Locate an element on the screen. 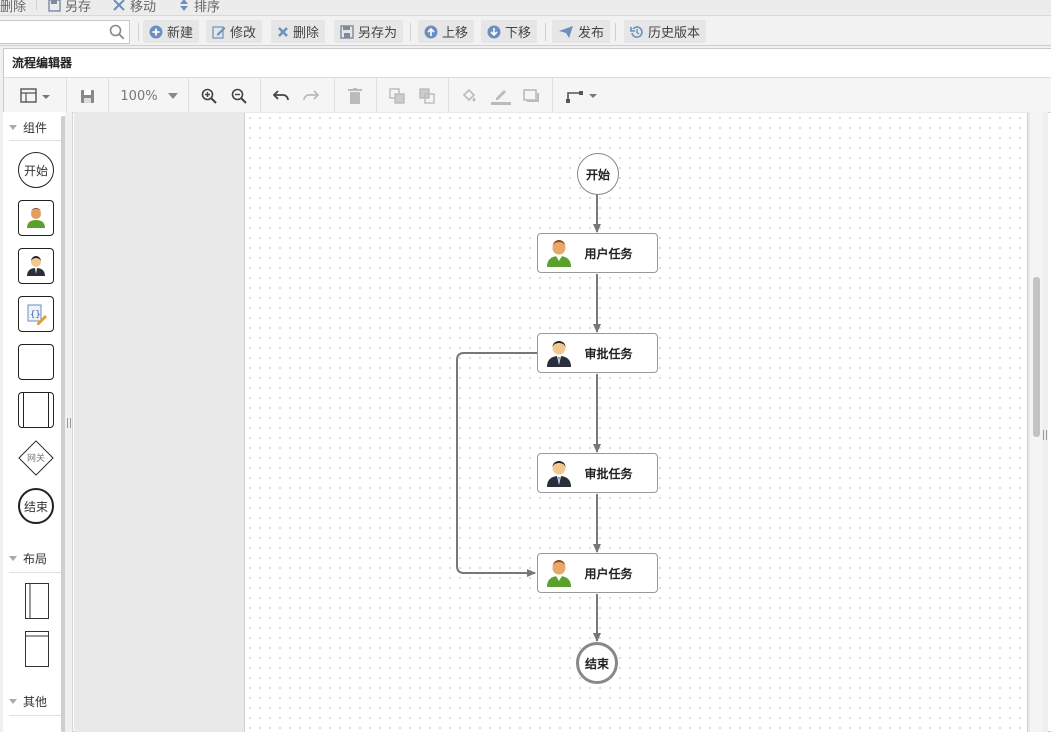  zoom-in-icon is located at coordinates (209, 96).